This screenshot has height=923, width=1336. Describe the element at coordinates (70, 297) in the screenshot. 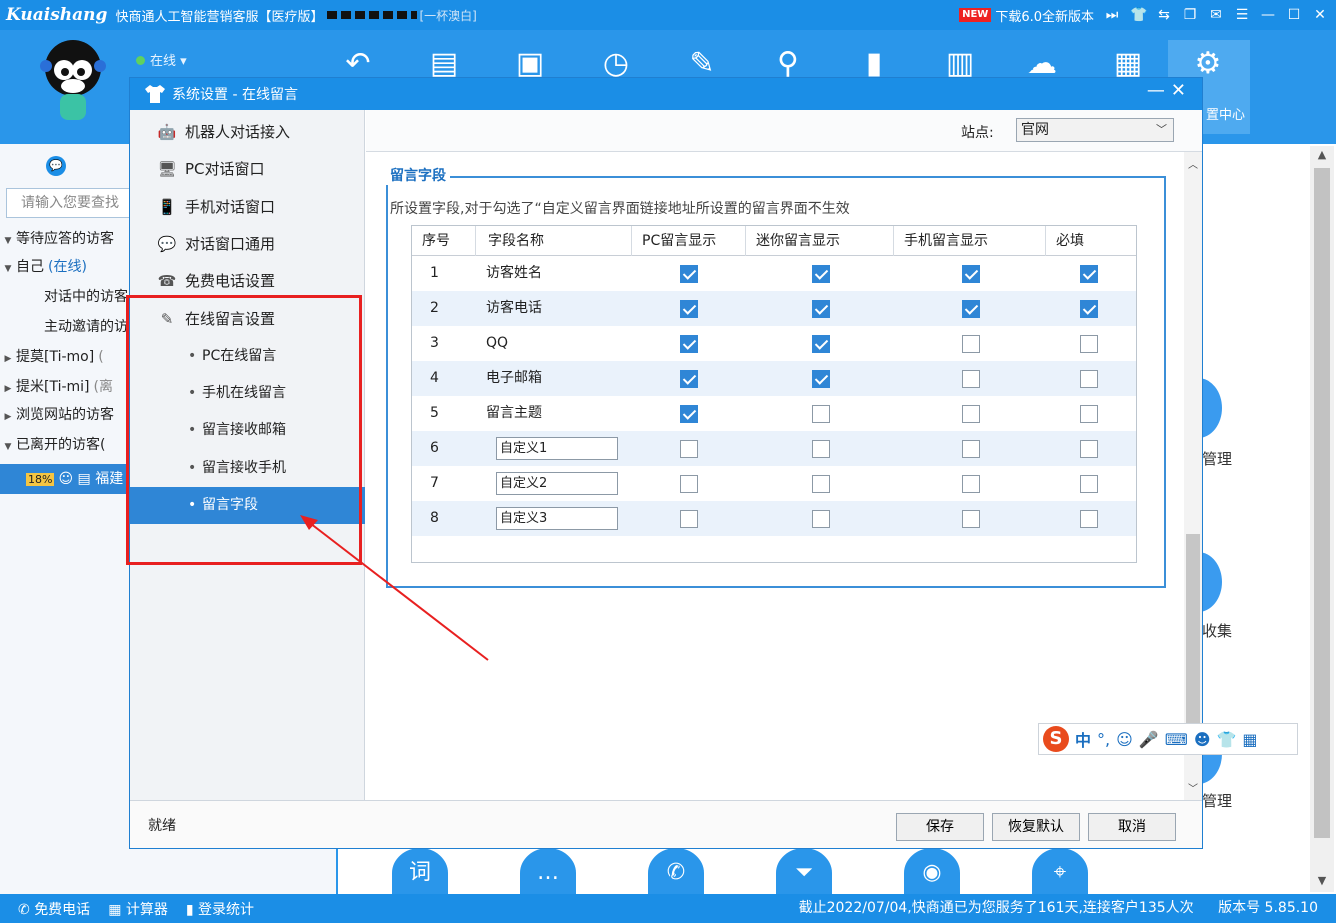

I see `visitor-group-row: 对话中的访客` at that location.